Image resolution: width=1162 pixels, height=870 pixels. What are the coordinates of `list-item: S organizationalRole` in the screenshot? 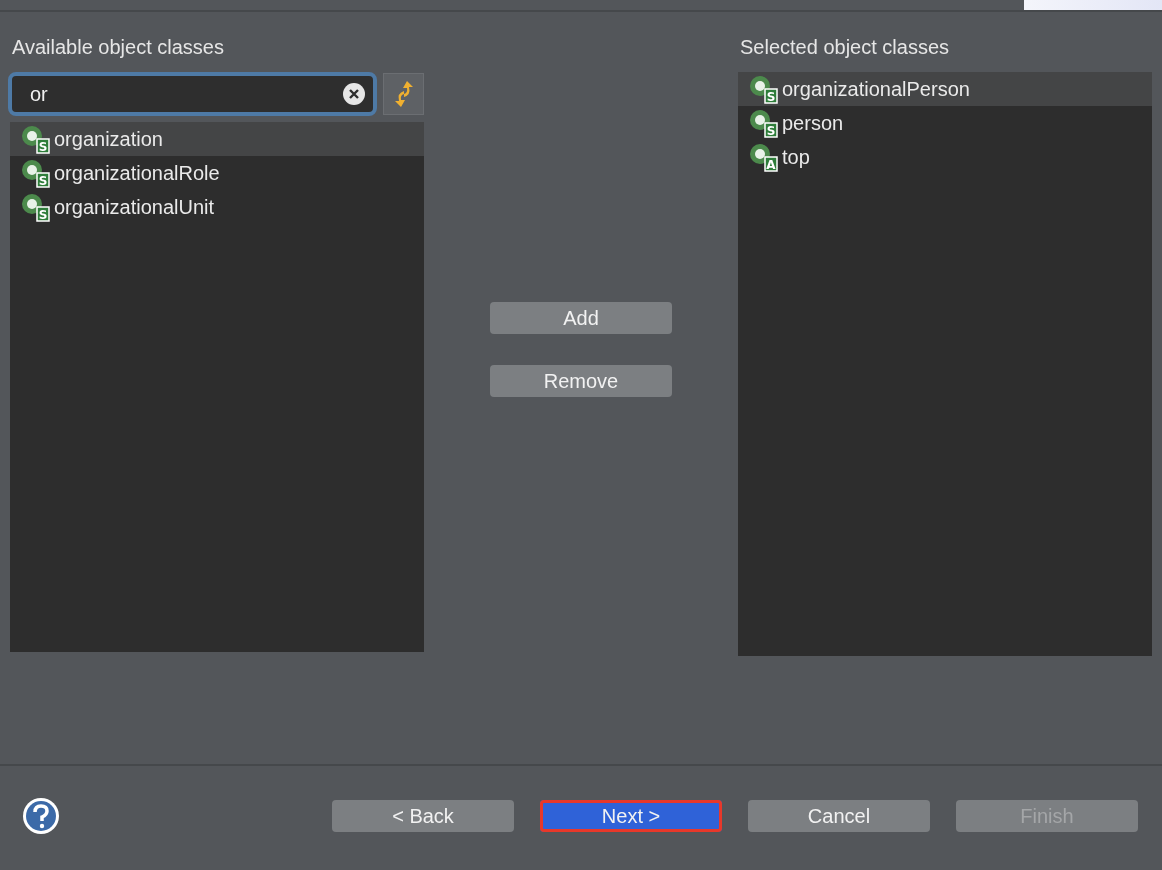 It's located at (217, 173).